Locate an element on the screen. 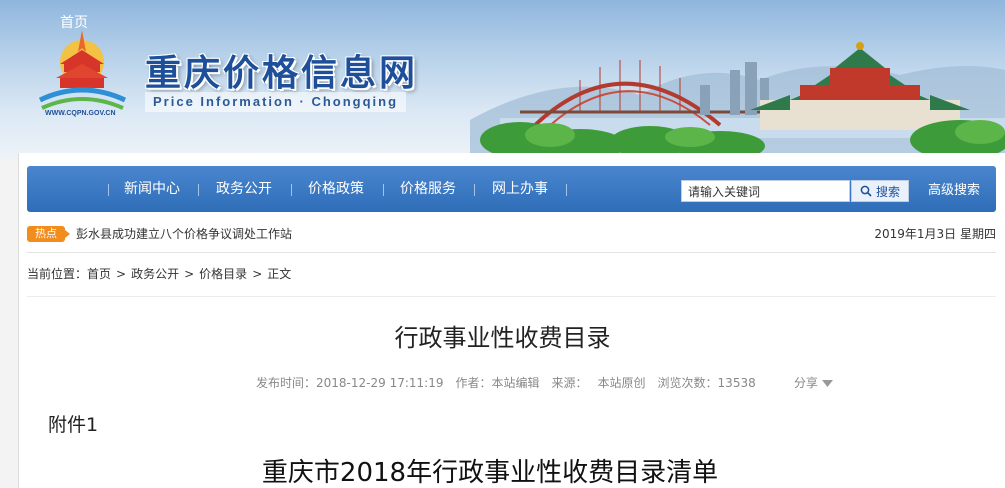 The width and height of the screenshot is (1005, 488). share-button: 分享 is located at coordinates (814, 383).